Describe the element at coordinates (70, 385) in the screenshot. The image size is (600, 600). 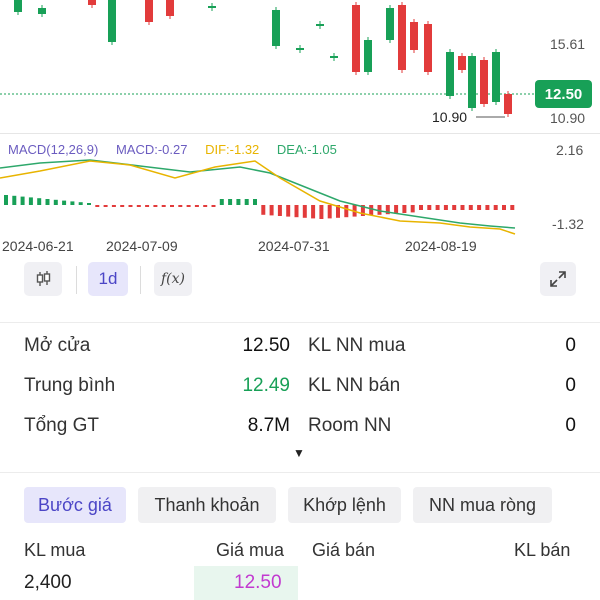
I see `stat-label: Trung bình` at that location.